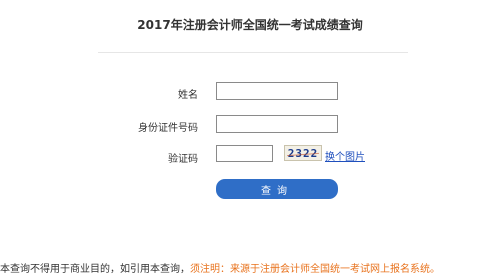 The width and height of the screenshot is (500, 280). I want to click on id-number-label: 身份证件号码, so click(168, 128).